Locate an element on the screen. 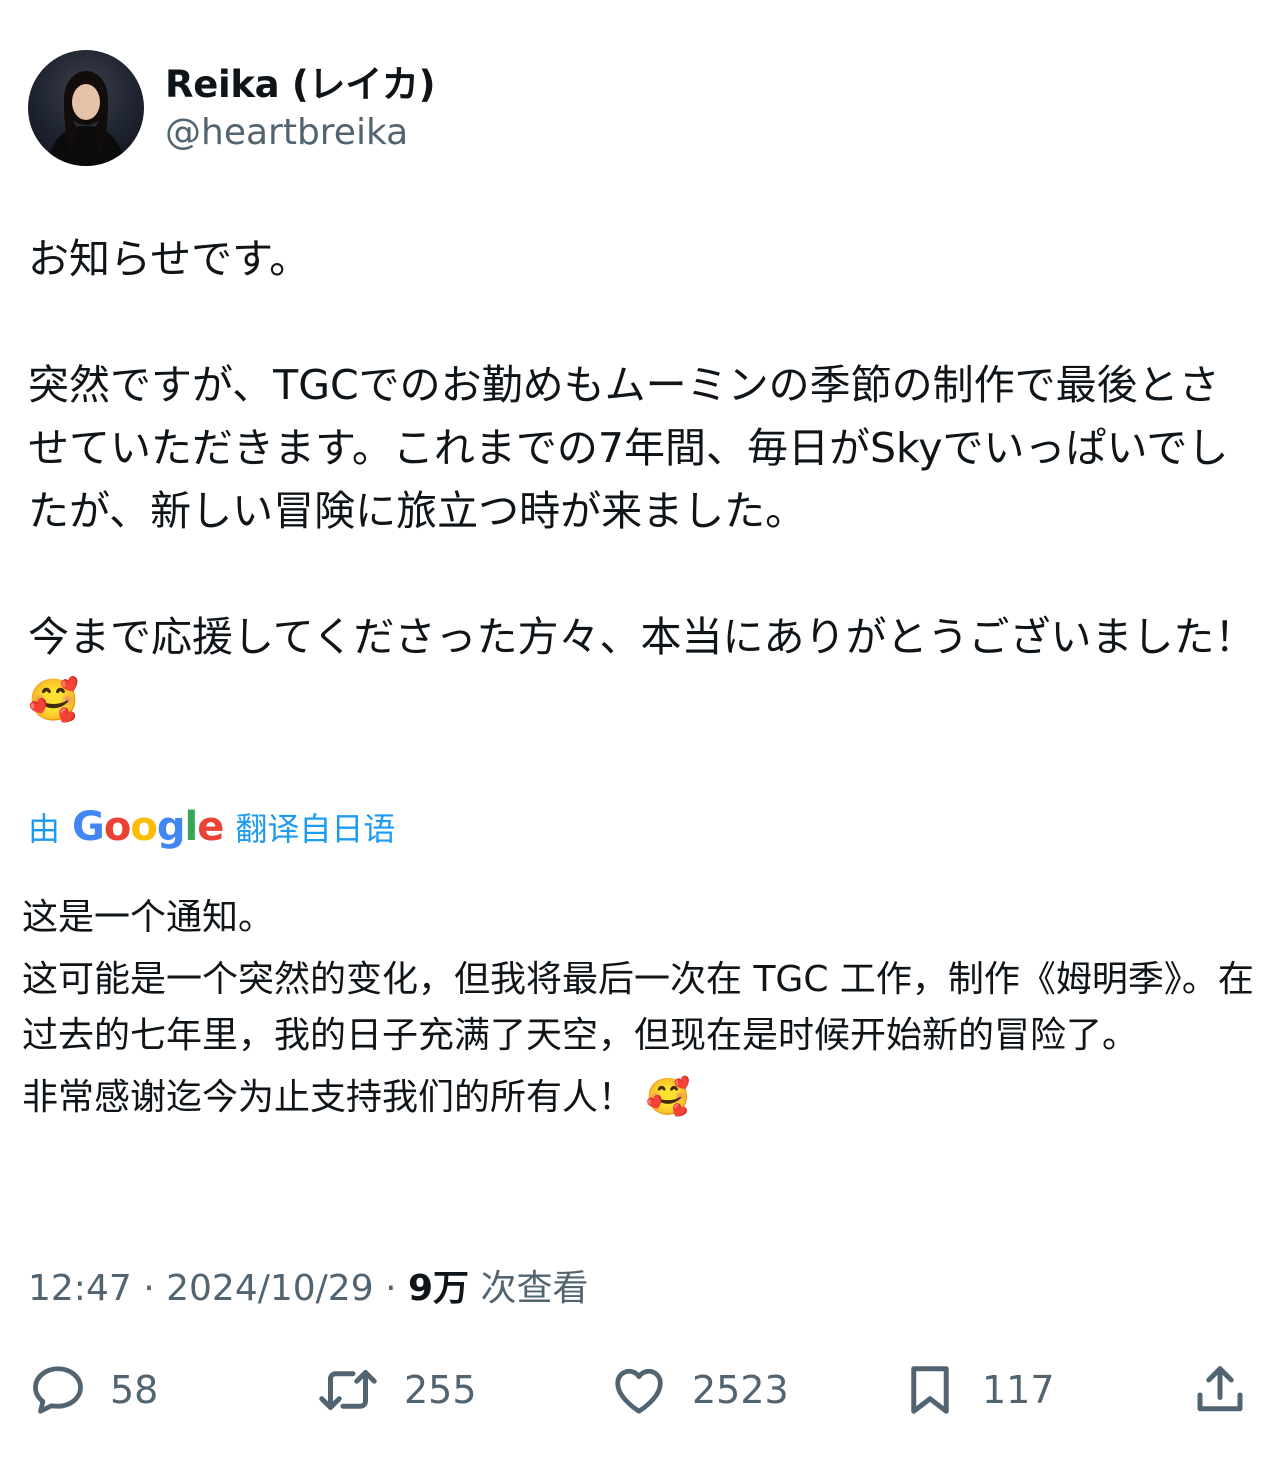 The image size is (1284, 1467). share-icon is located at coordinates (1220, 1390).